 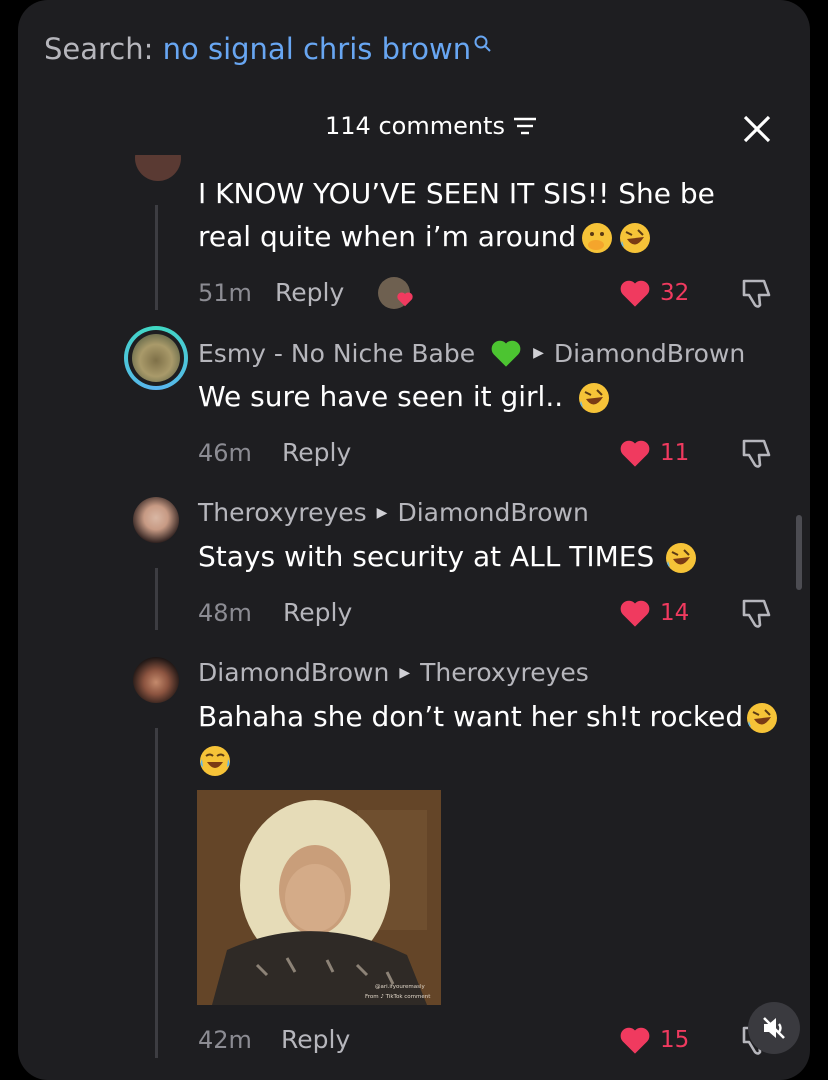 What do you see at coordinates (597, 238) in the screenshot?
I see `face-with-hand-over-mouth-emoji-icon` at bounding box center [597, 238].